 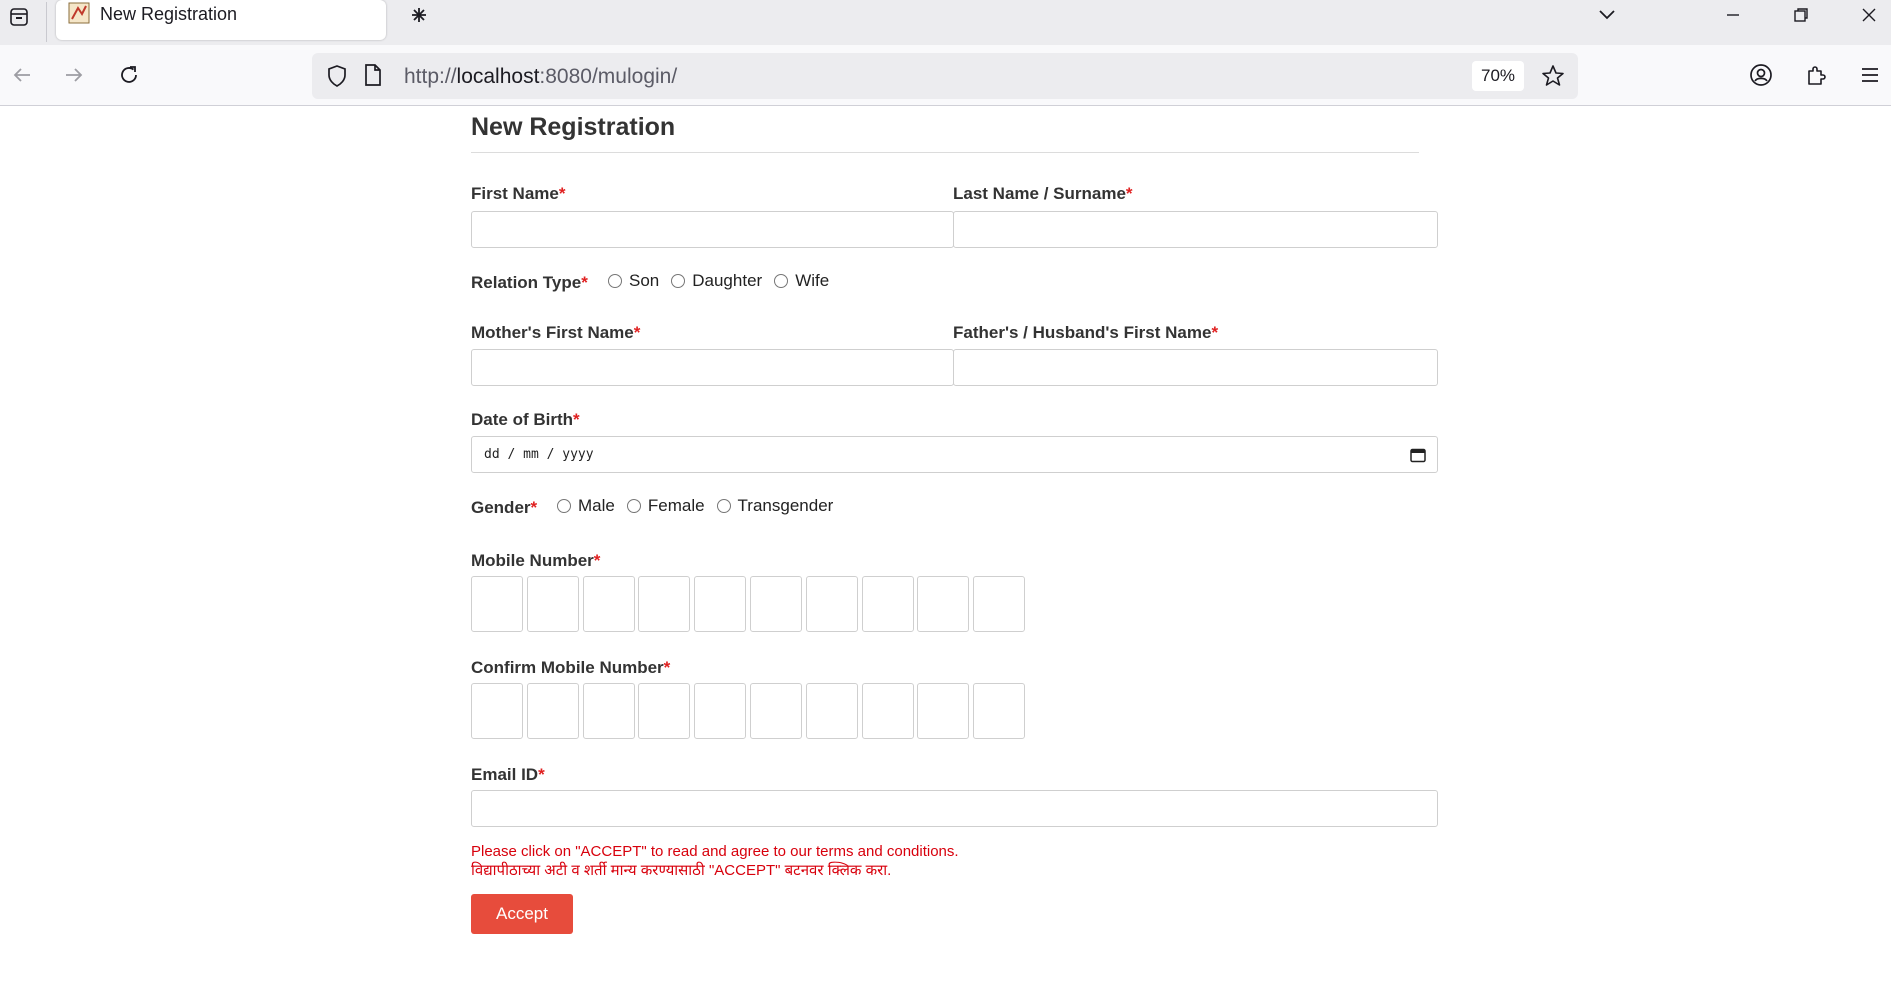 What do you see at coordinates (712, 229) in the screenshot?
I see `first-name-field` at bounding box center [712, 229].